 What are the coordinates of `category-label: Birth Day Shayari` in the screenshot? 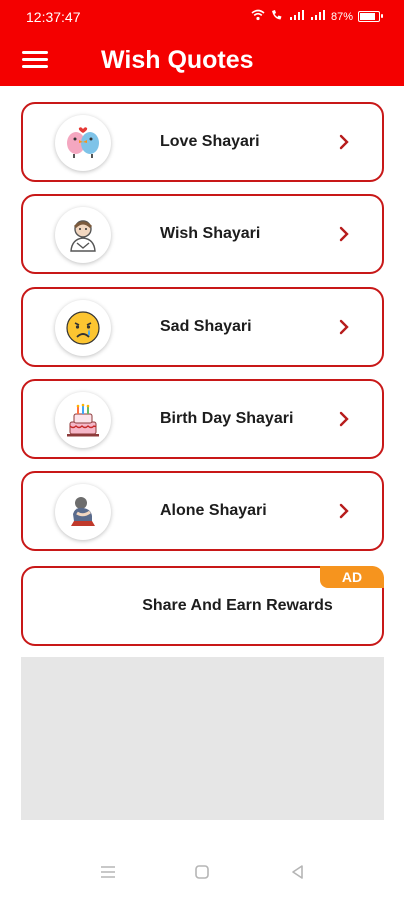 It's located at (227, 418).